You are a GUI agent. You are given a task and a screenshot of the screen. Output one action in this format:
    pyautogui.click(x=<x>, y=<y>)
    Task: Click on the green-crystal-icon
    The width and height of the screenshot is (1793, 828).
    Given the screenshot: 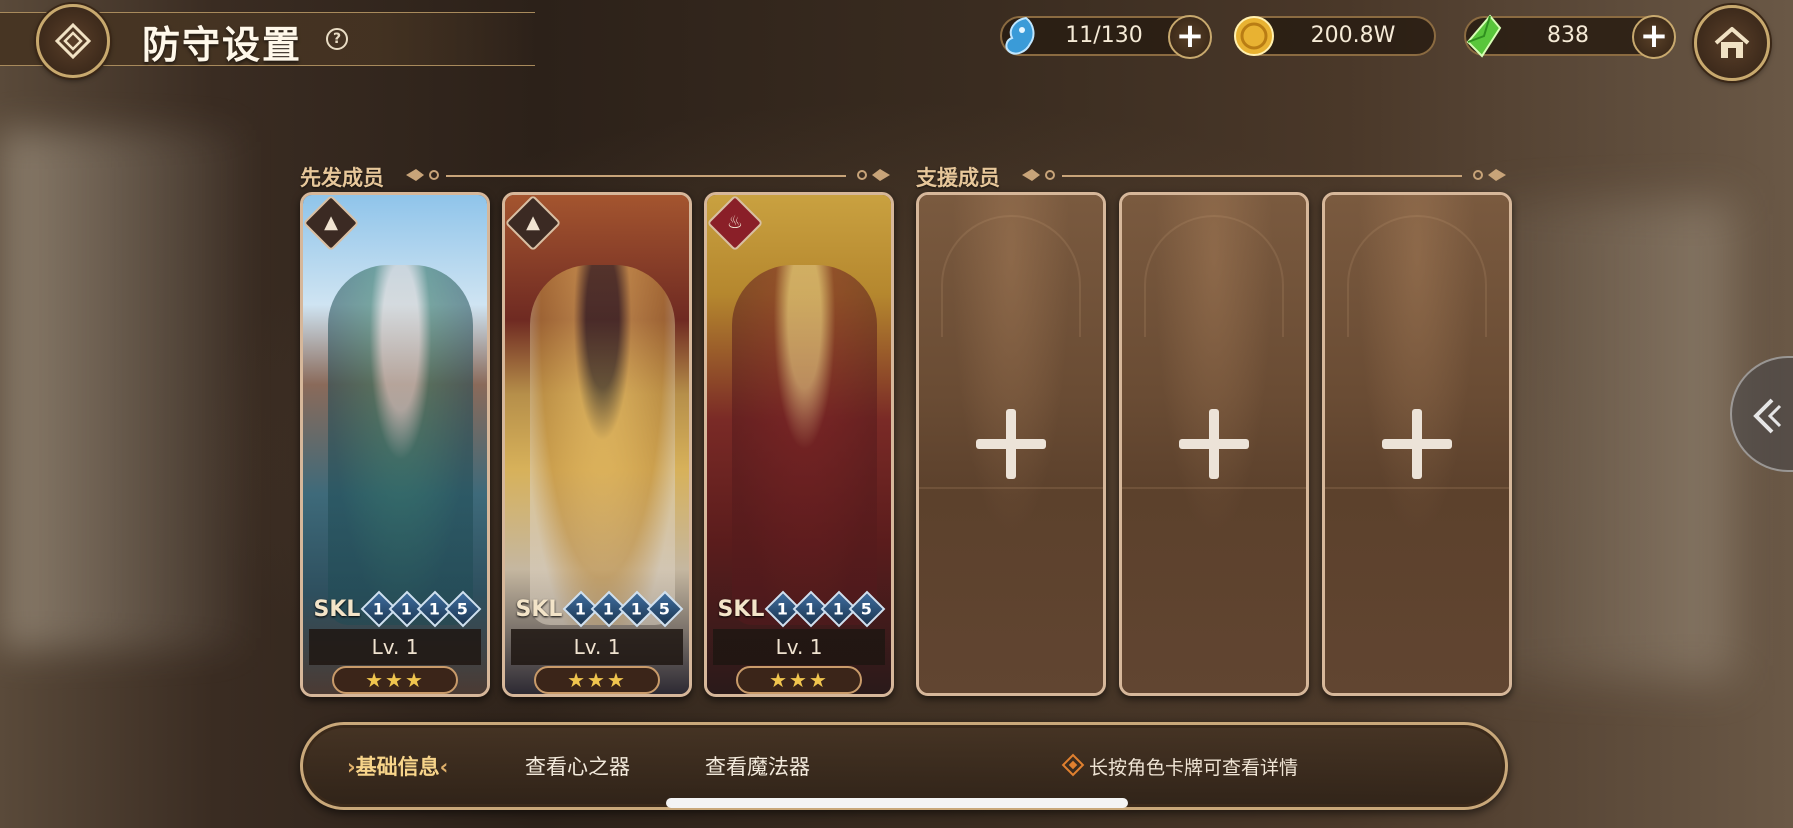 What is the action you would take?
    pyautogui.click(x=1484, y=36)
    